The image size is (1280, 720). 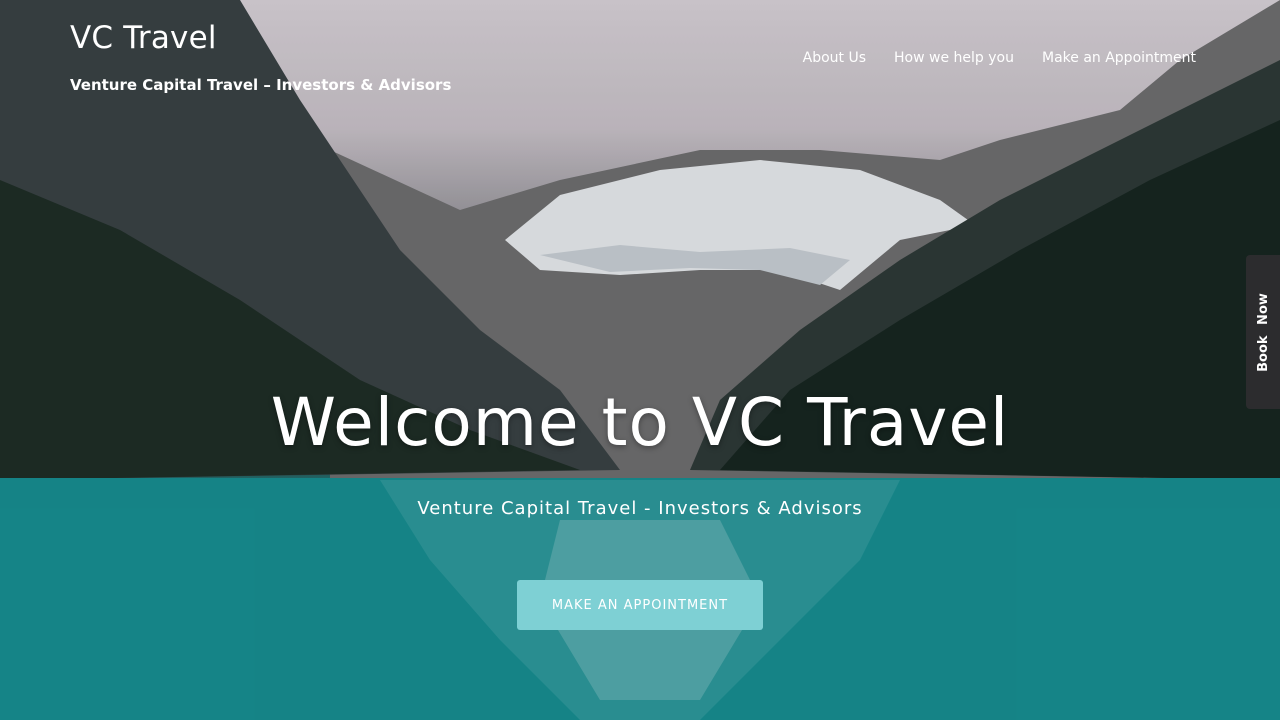 I want to click on nav-item-how-we-help: How we help you, so click(x=954, y=58).